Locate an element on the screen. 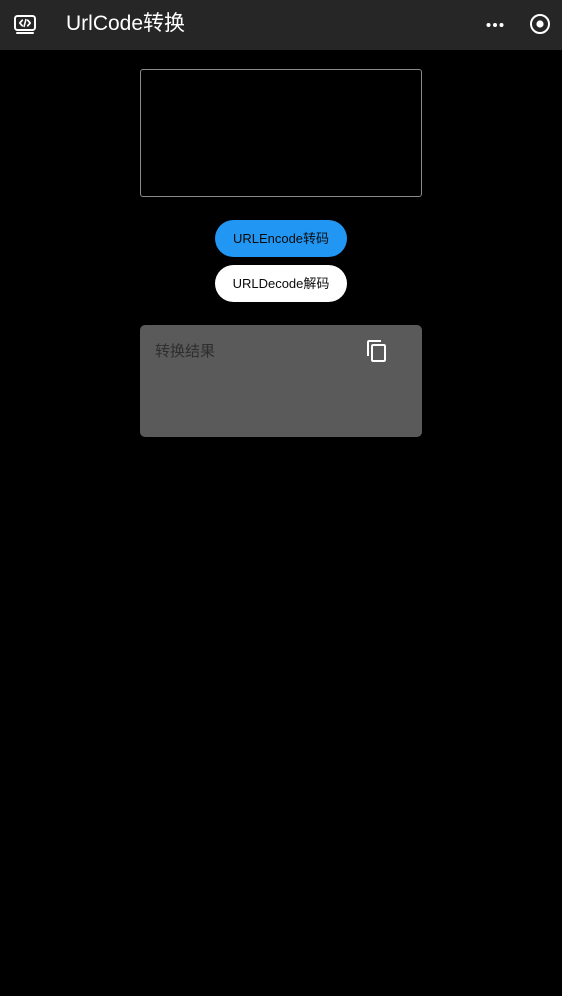 Image resolution: width=562 pixels, height=996 pixels. result-text: 转换结果 is located at coordinates (185, 351).